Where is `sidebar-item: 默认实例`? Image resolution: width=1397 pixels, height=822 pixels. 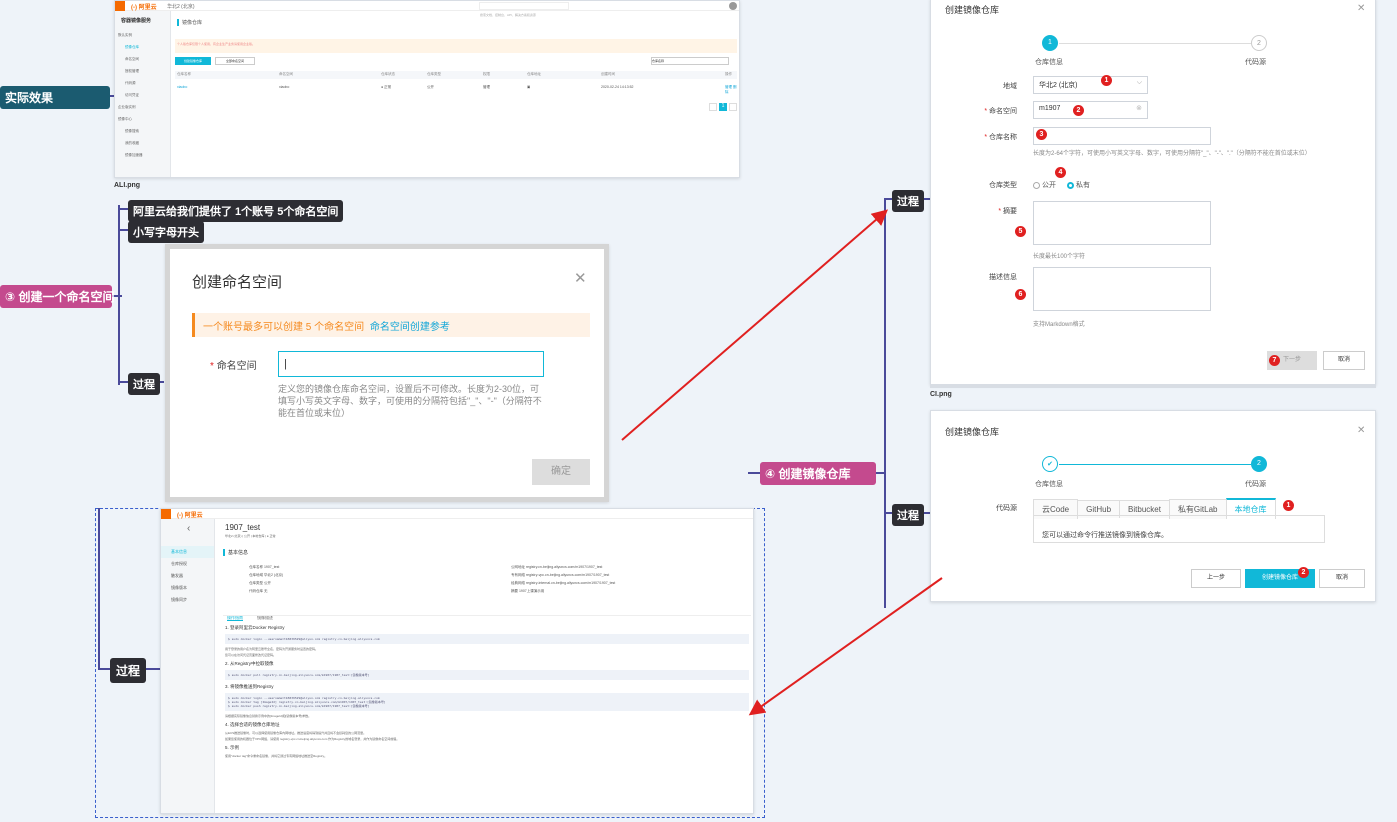
sidebar-item: 默认实例 is located at coordinates (142, 36).